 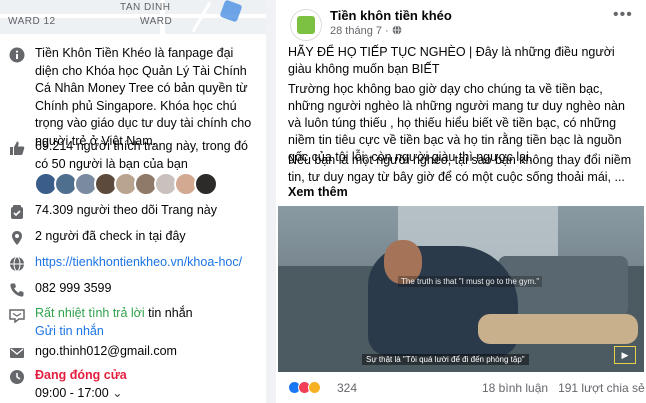 What do you see at coordinates (117, 393) in the screenshot?
I see `chevron-down-icon: ⌄` at bounding box center [117, 393].